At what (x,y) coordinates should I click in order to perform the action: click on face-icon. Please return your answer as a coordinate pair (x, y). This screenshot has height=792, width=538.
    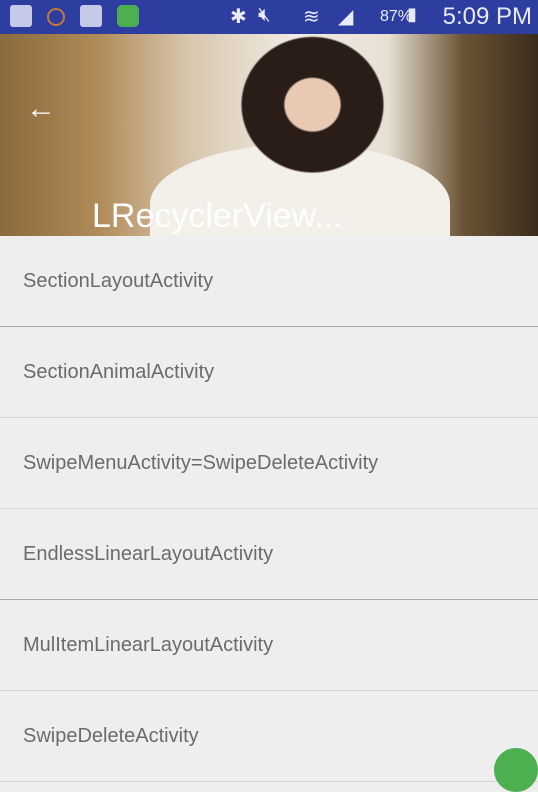
    Looking at the image, I should click on (56, 17).